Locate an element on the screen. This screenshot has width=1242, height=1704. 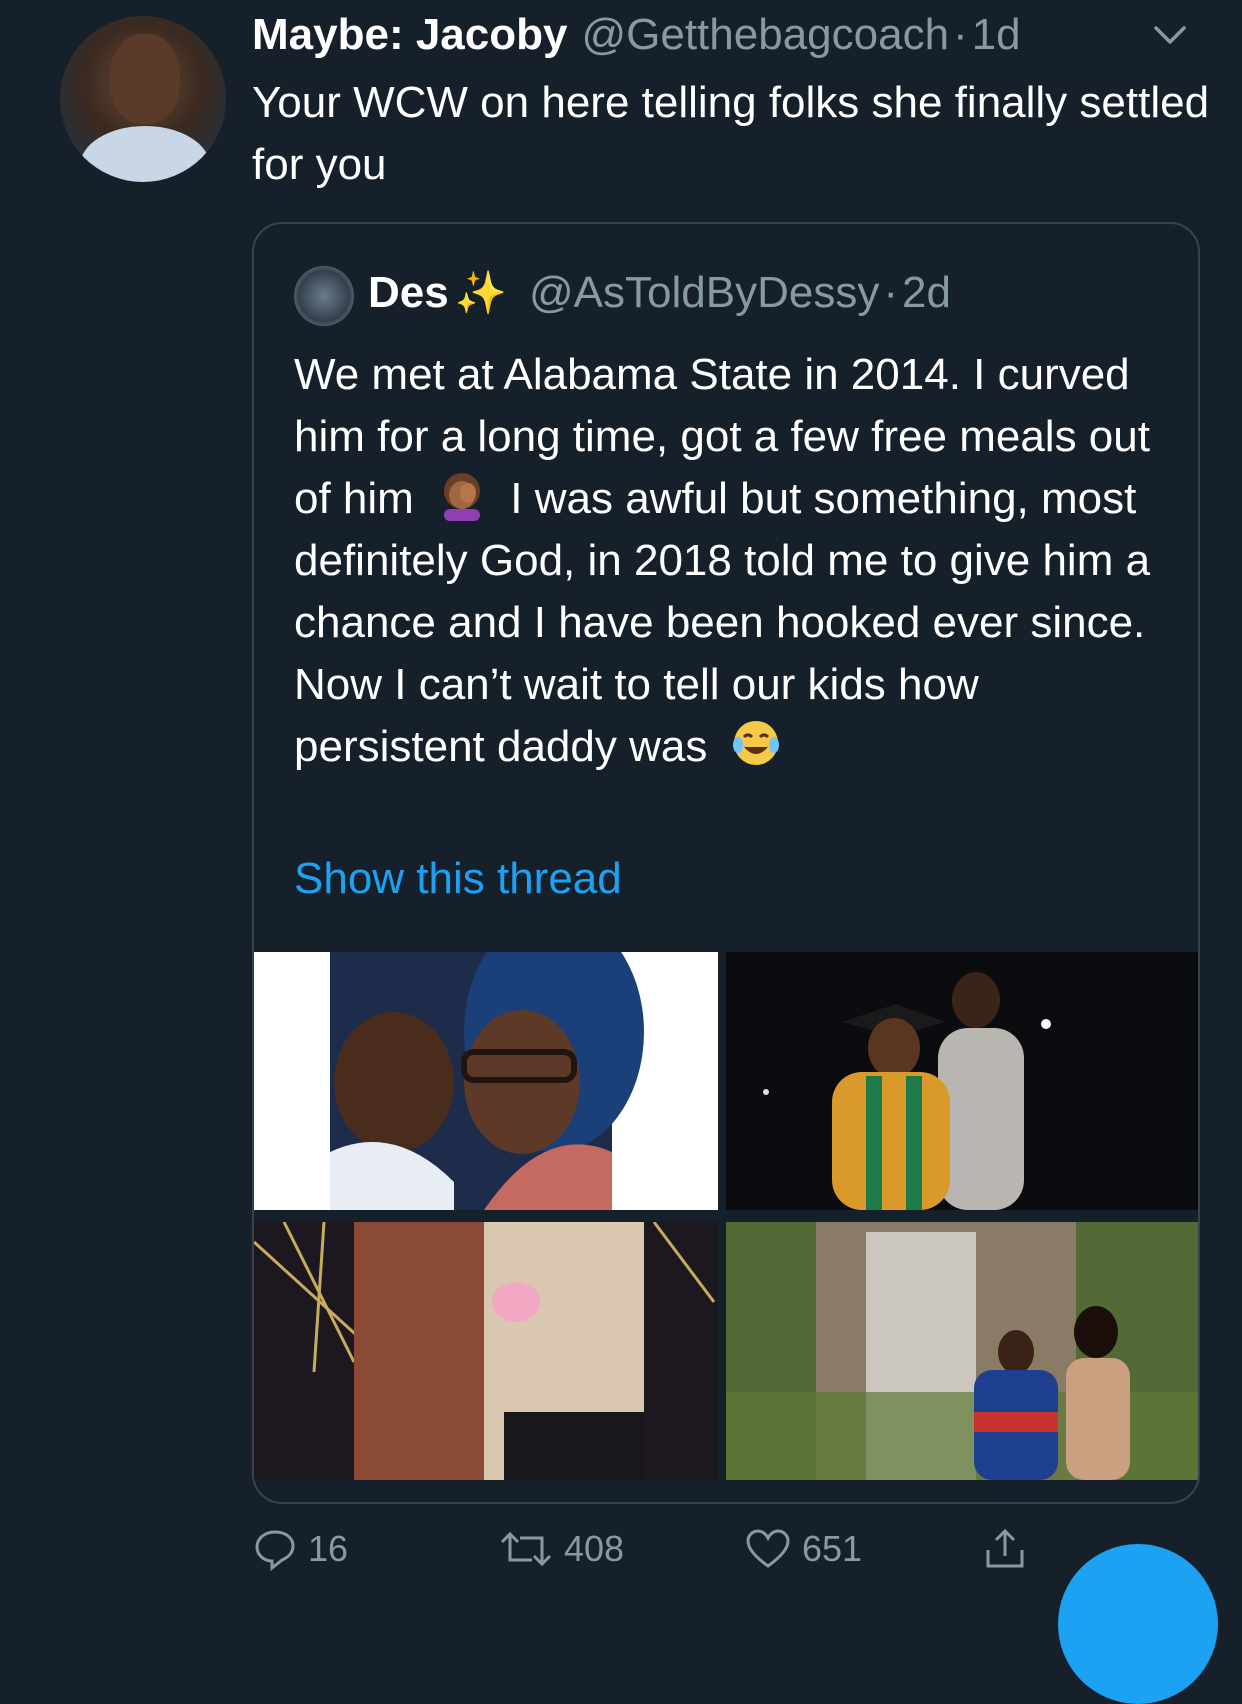
author-avatar is located at coordinates (143, 99).